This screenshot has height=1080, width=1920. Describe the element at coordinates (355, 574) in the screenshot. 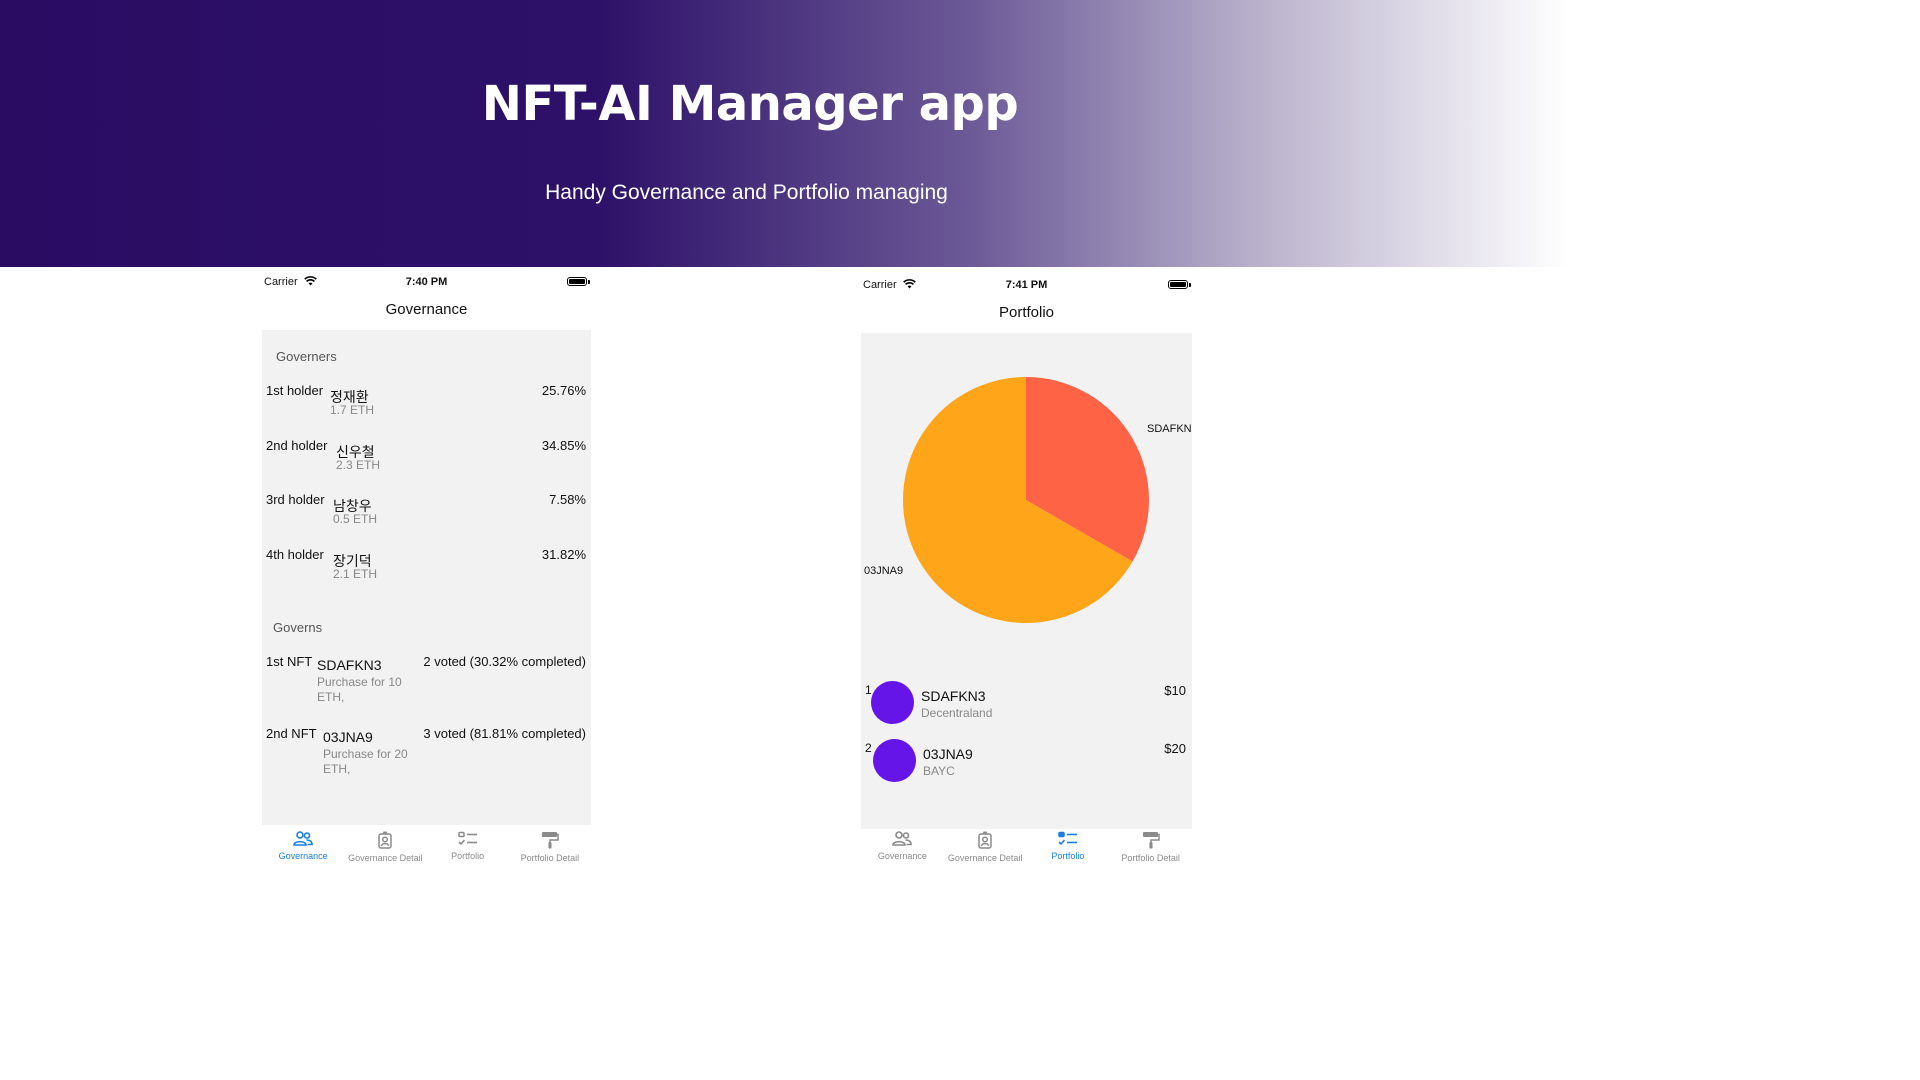

I see `holder-amount: 2.1 ETH` at that location.